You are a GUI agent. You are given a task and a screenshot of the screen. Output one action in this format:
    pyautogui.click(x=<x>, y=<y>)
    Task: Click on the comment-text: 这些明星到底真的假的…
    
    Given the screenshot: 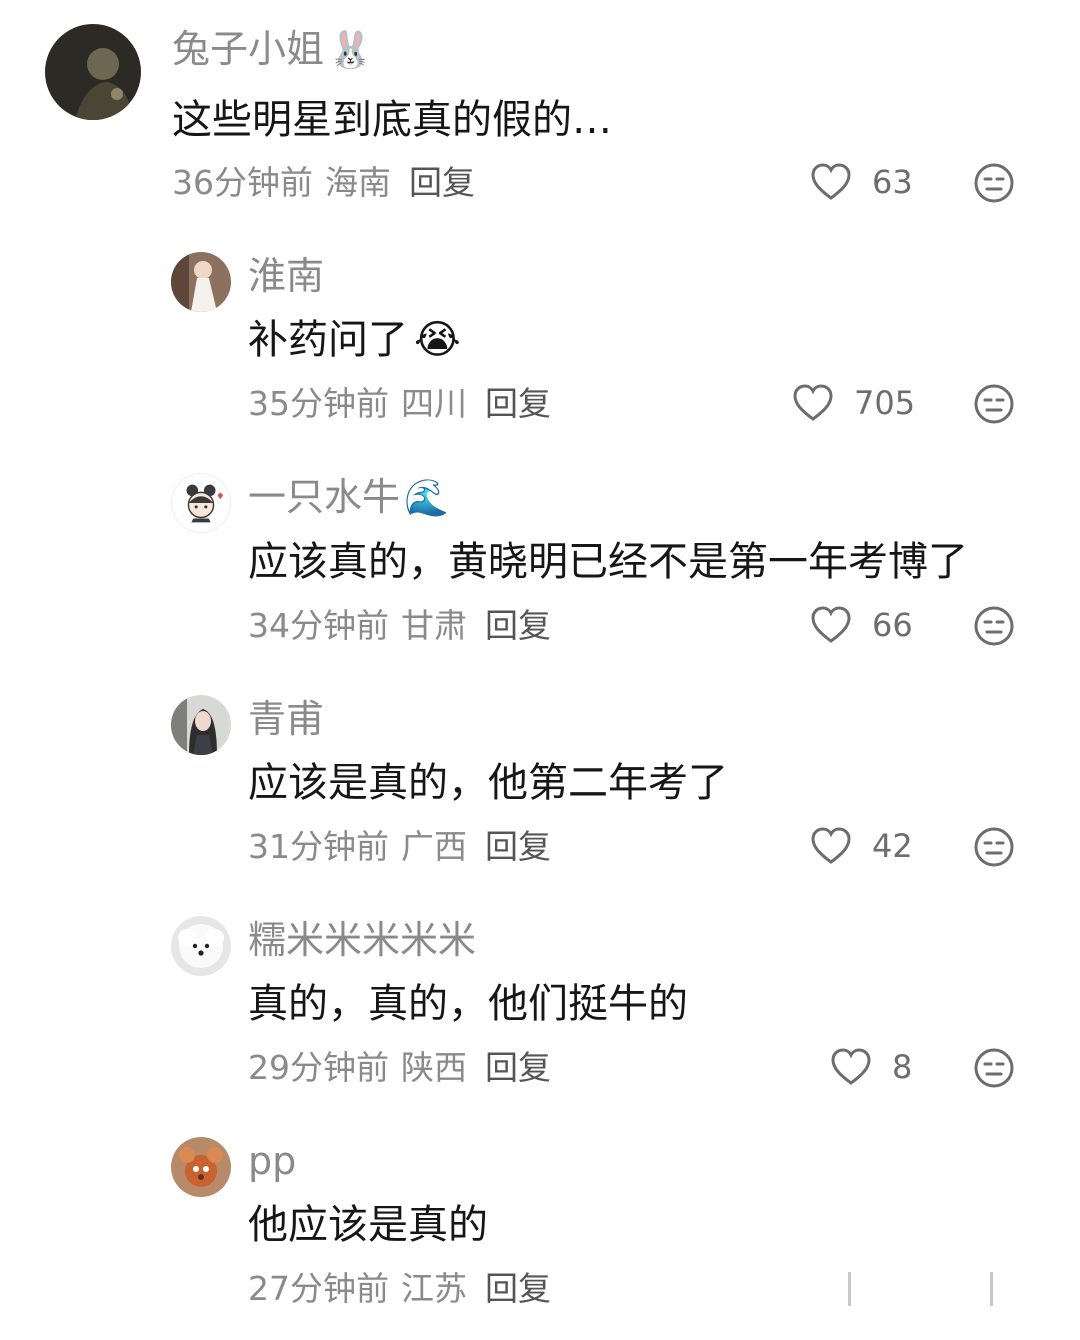 What is the action you would take?
    pyautogui.click(x=392, y=120)
    